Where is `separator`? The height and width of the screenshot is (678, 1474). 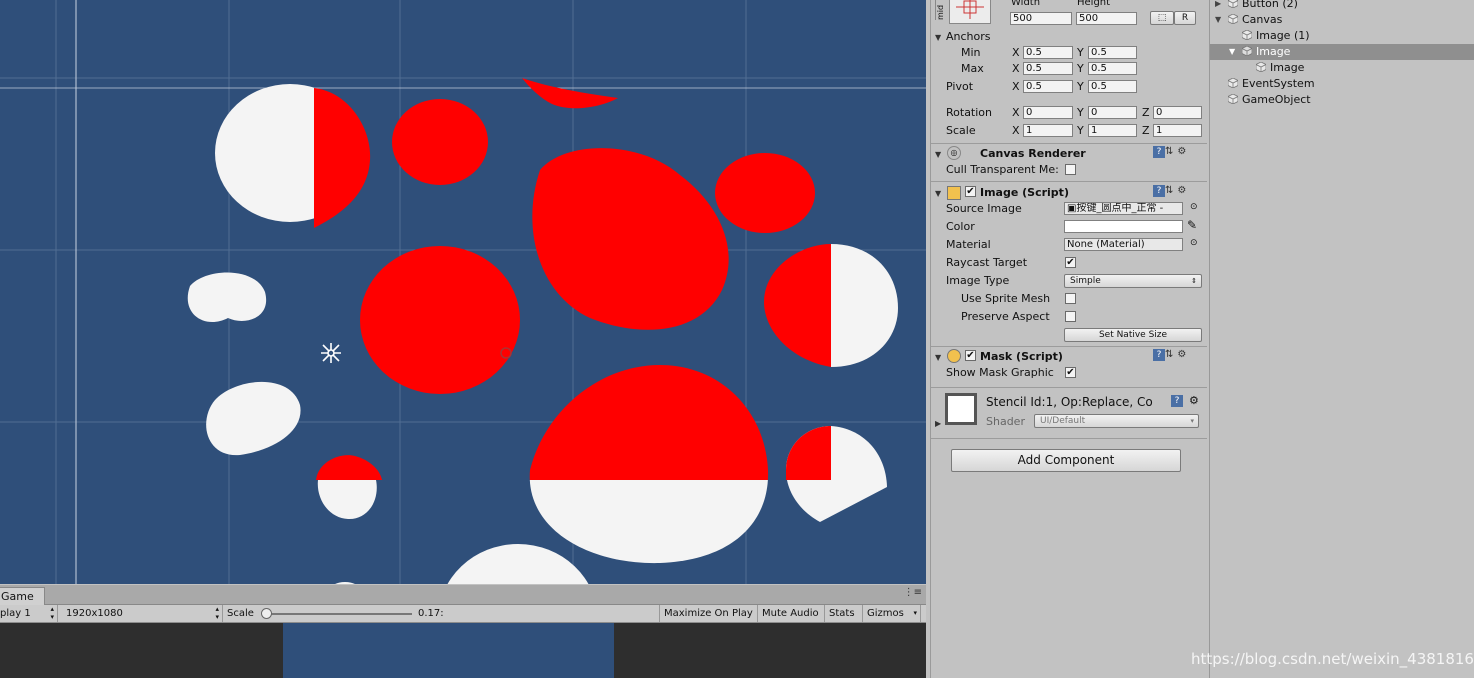 separator is located at coordinates (1069, 346).